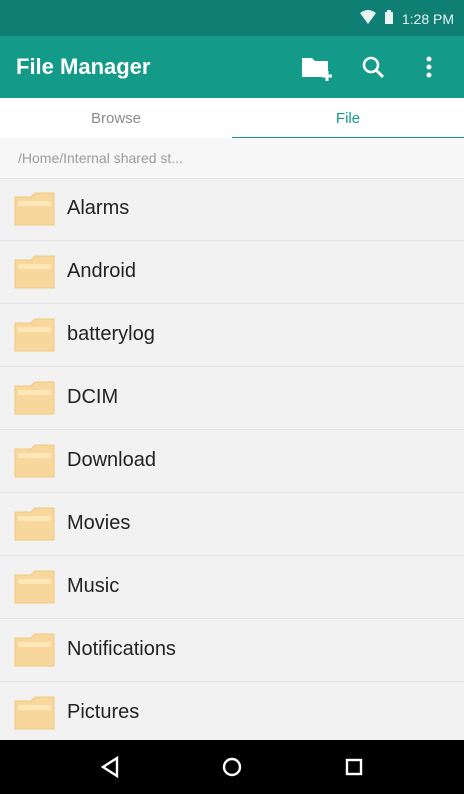 This screenshot has width=464, height=794. I want to click on folder-name: Alarms, so click(98, 208).